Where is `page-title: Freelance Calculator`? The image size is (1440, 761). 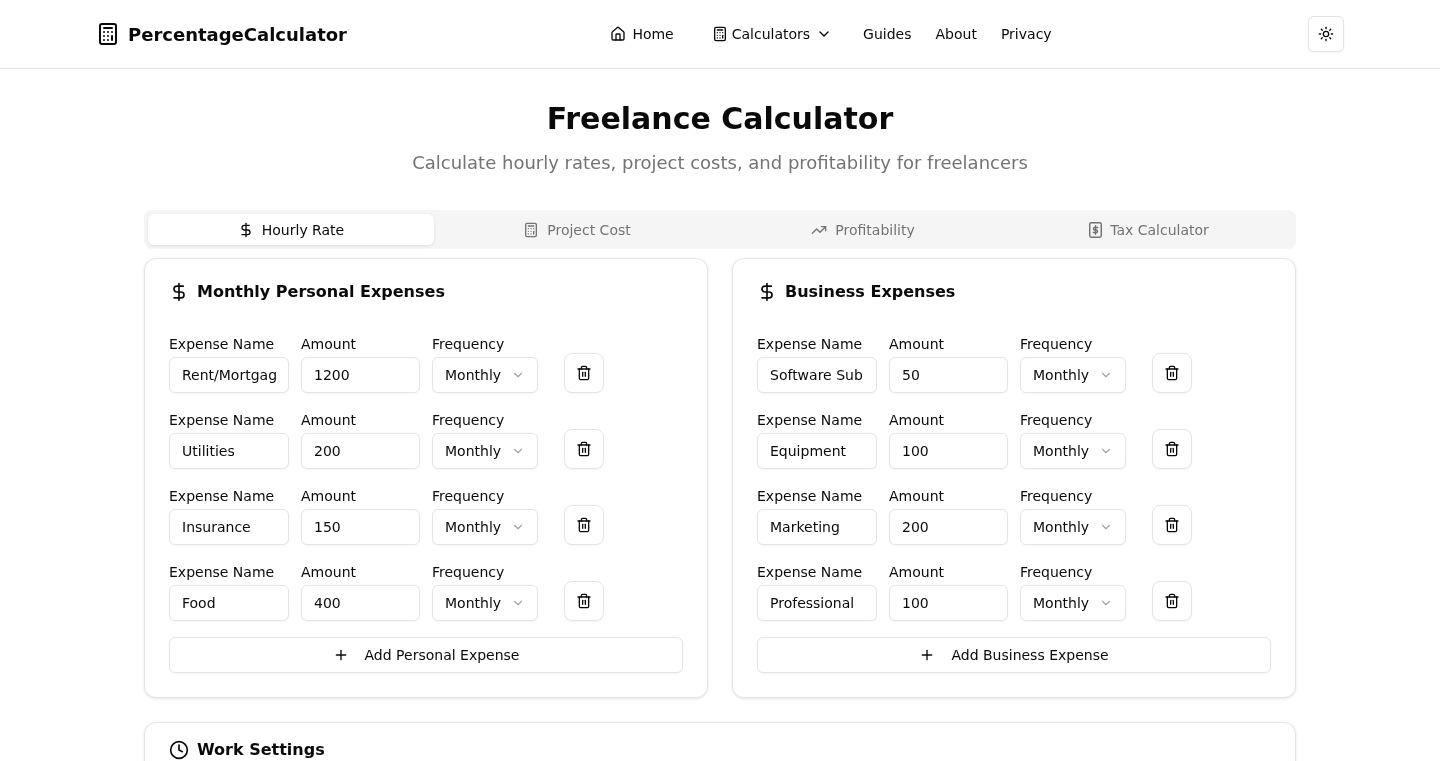 page-title: Freelance Calculator is located at coordinates (720, 119).